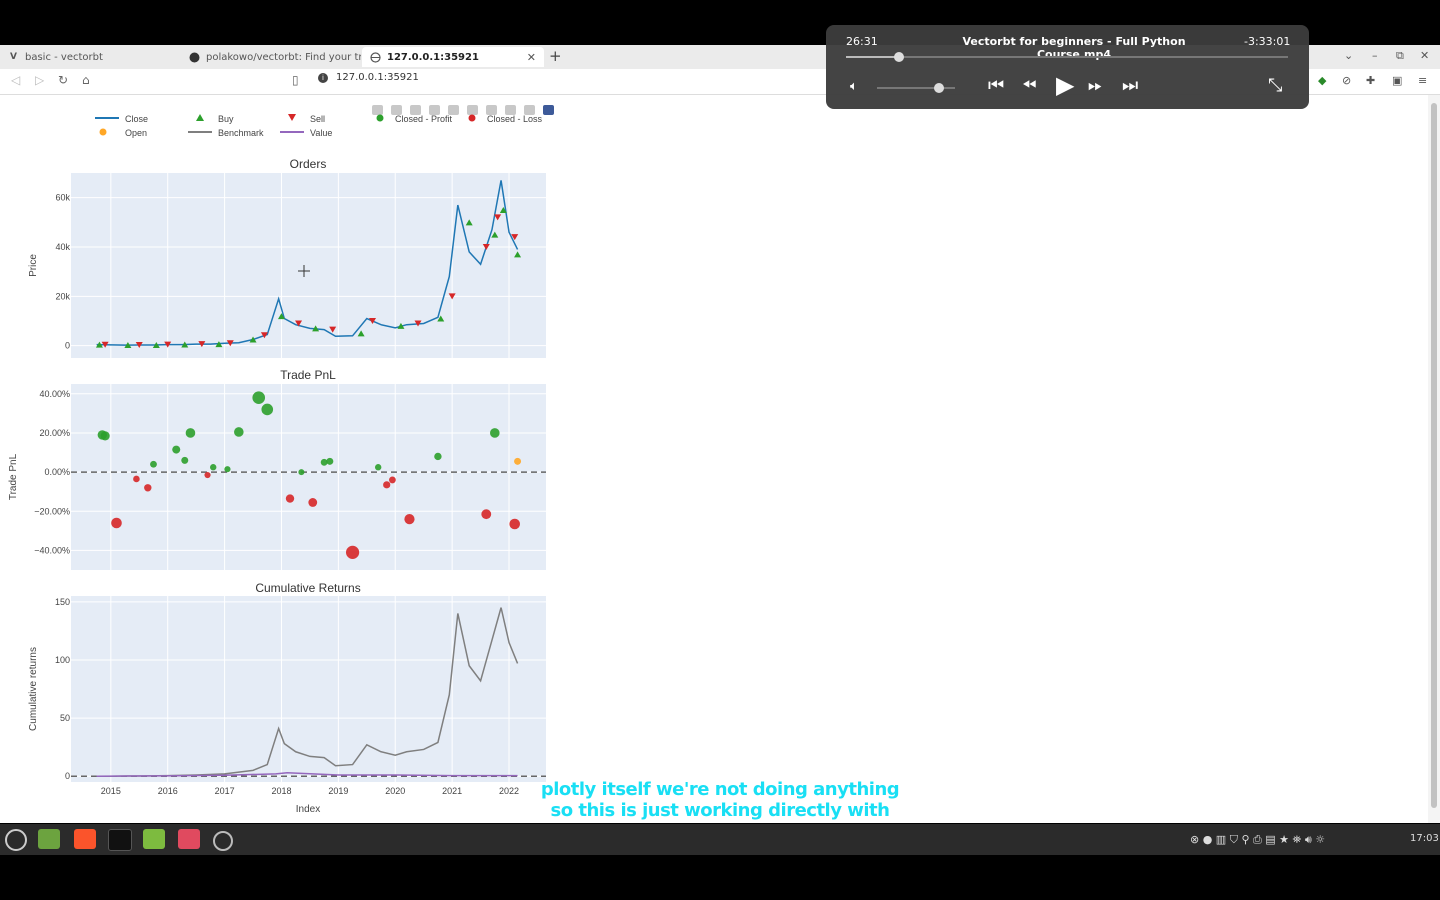 The height and width of the screenshot is (900, 1440). I want to click on brave-browser-icon, so click(85, 839).